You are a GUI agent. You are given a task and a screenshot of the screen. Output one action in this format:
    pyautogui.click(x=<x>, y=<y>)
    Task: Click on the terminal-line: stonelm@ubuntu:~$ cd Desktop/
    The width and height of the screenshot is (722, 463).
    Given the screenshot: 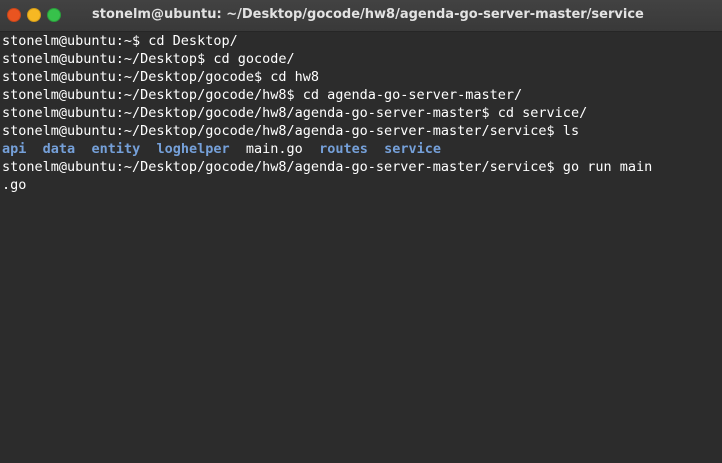 What is the action you would take?
    pyautogui.click(x=120, y=41)
    